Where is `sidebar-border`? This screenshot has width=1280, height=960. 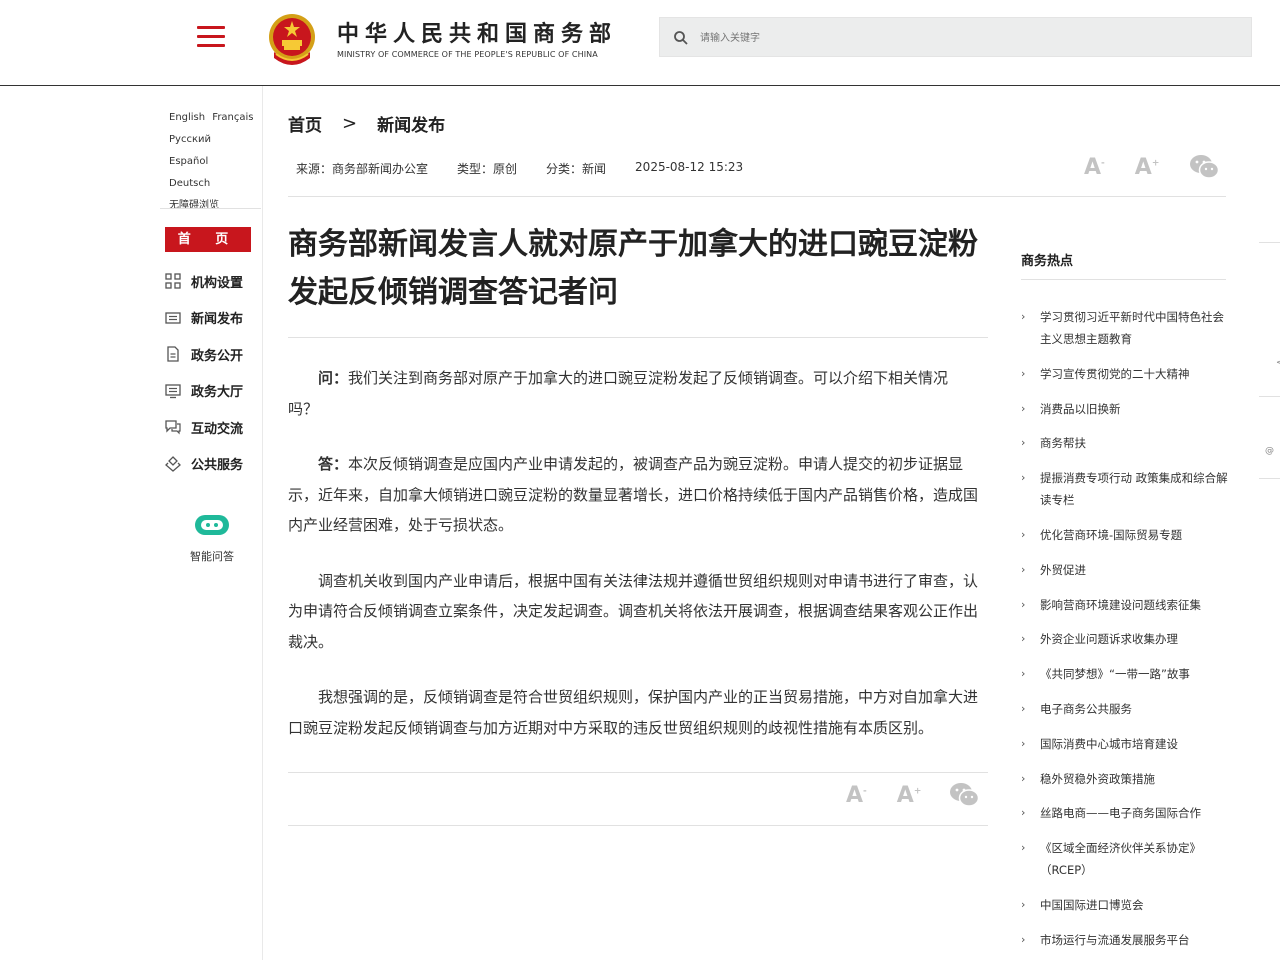
sidebar-border is located at coordinates (262, 523).